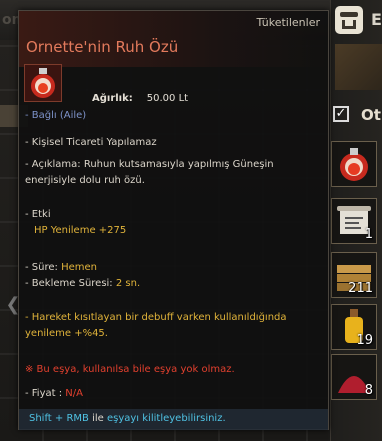 The width and height of the screenshot is (382, 441). Describe the element at coordinates (102, 47) in the screenshot. I see `item-title: Ornette'nin Ruh Özü` at that location.